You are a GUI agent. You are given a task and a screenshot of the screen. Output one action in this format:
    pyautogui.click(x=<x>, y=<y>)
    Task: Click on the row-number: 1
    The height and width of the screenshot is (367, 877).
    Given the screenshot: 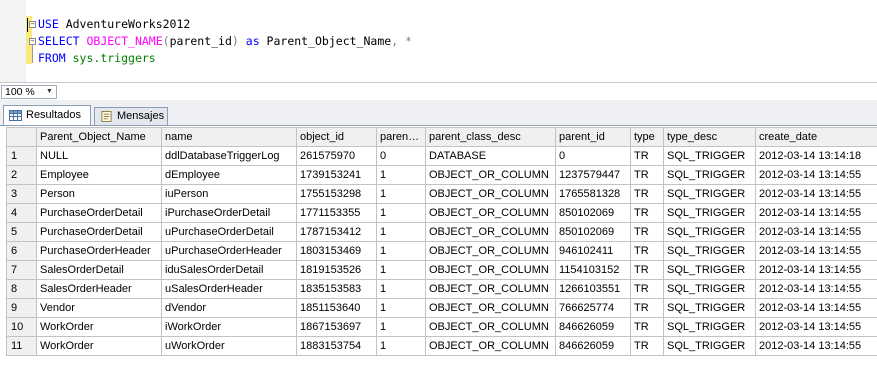 What is the action you would take?
    pyautogui.click(x=21, y=156)
    